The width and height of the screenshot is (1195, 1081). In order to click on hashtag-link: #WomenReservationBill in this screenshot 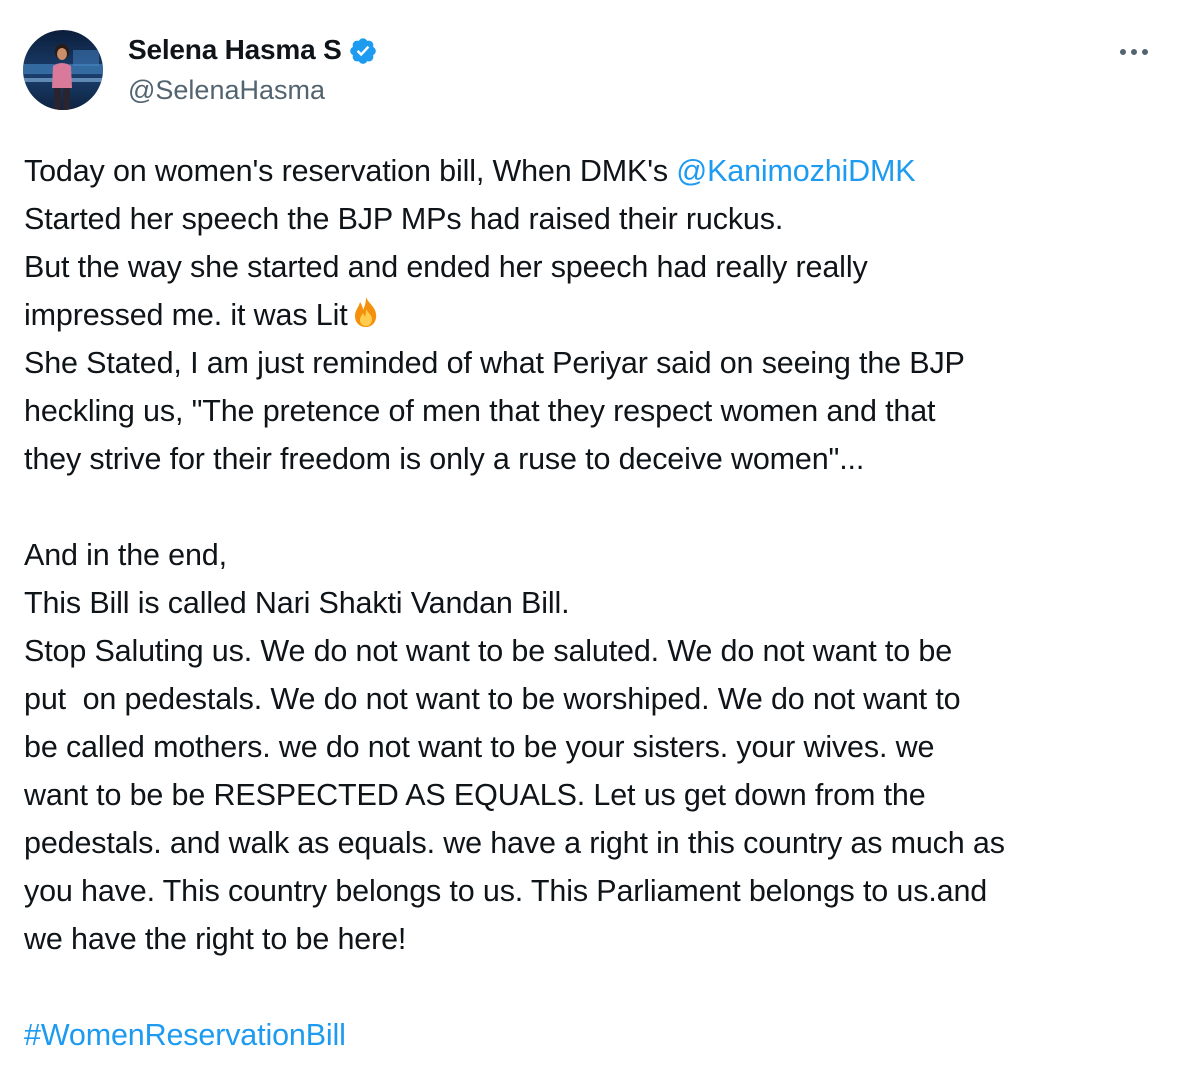, I will do `click(185, 1035)`.